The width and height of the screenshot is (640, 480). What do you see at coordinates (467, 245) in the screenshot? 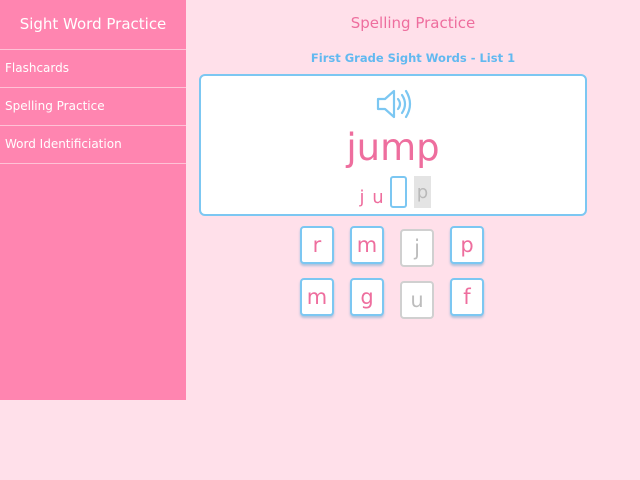
I see `letter-tile: p` at bounding box center [467, 245].